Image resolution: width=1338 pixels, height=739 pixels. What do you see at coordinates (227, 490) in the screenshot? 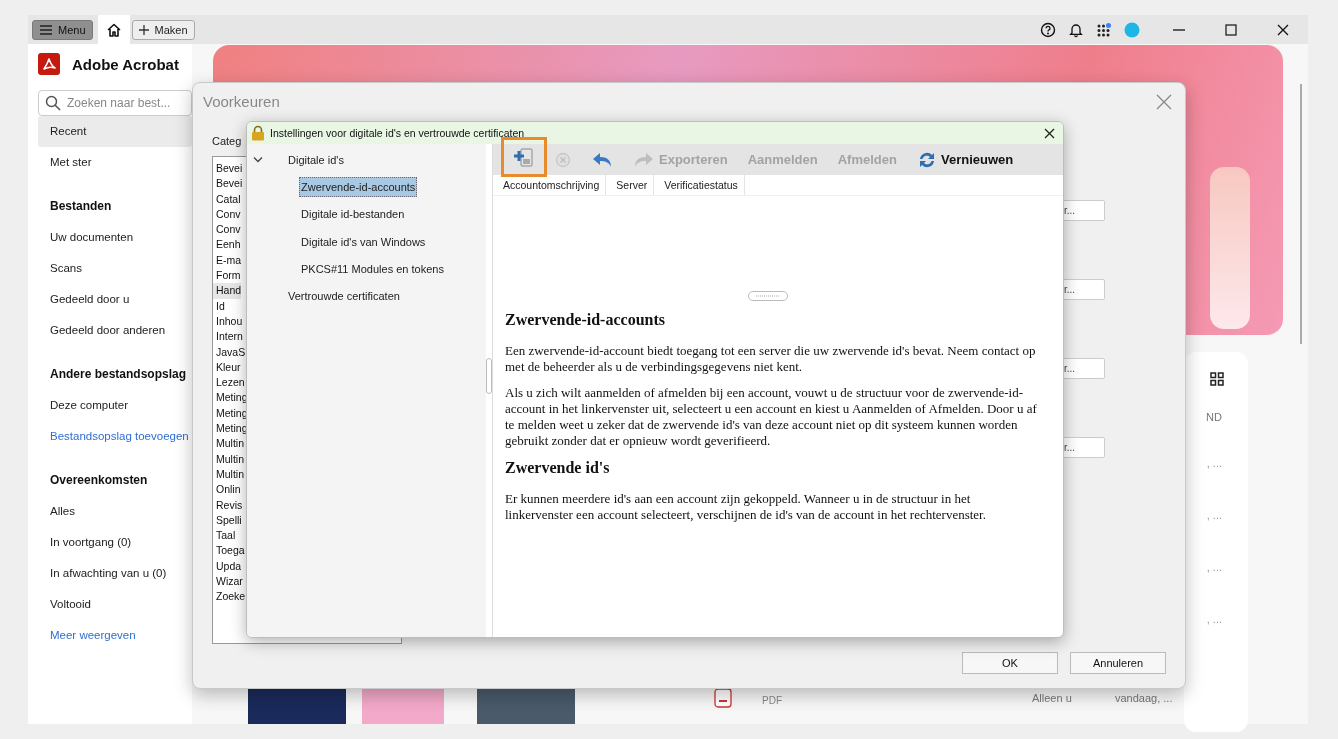
I see `category-item: Onlin` at bounding box center [227, 490].